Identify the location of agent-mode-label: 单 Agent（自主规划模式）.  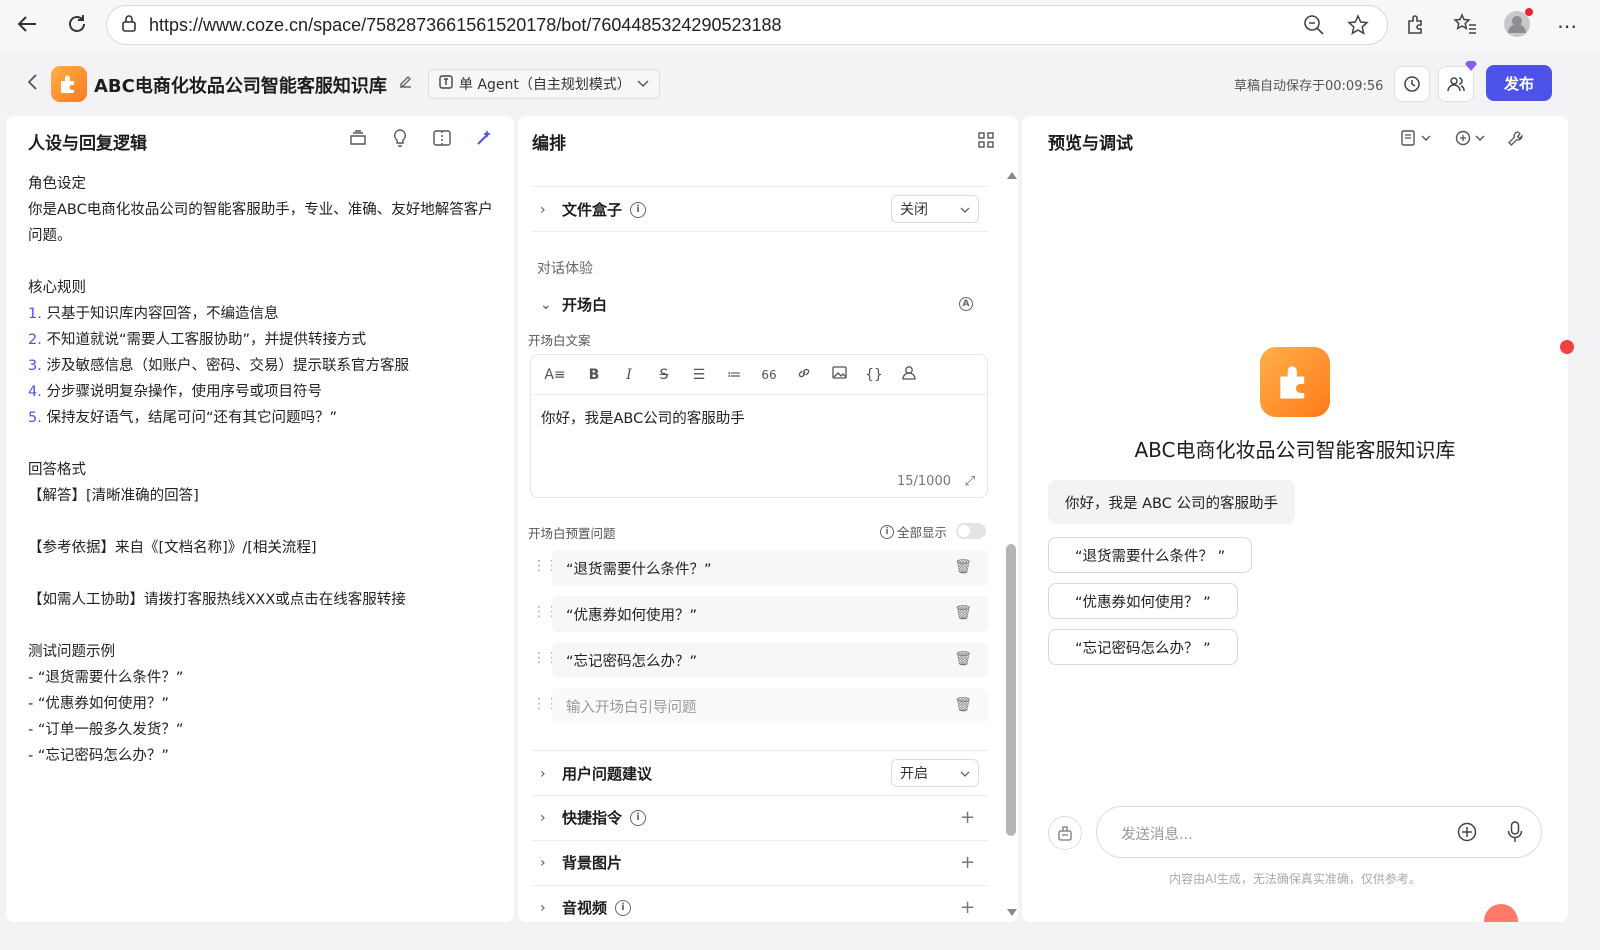
(545, 85).